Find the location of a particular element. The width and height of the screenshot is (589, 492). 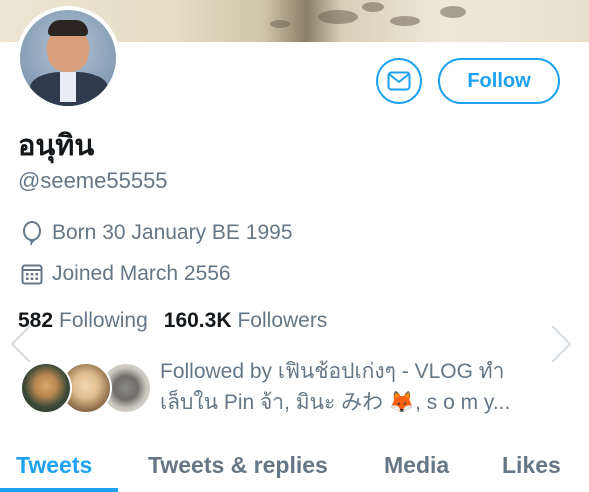

user-handle: @seeme55555 is located at coordinates (93, 180).